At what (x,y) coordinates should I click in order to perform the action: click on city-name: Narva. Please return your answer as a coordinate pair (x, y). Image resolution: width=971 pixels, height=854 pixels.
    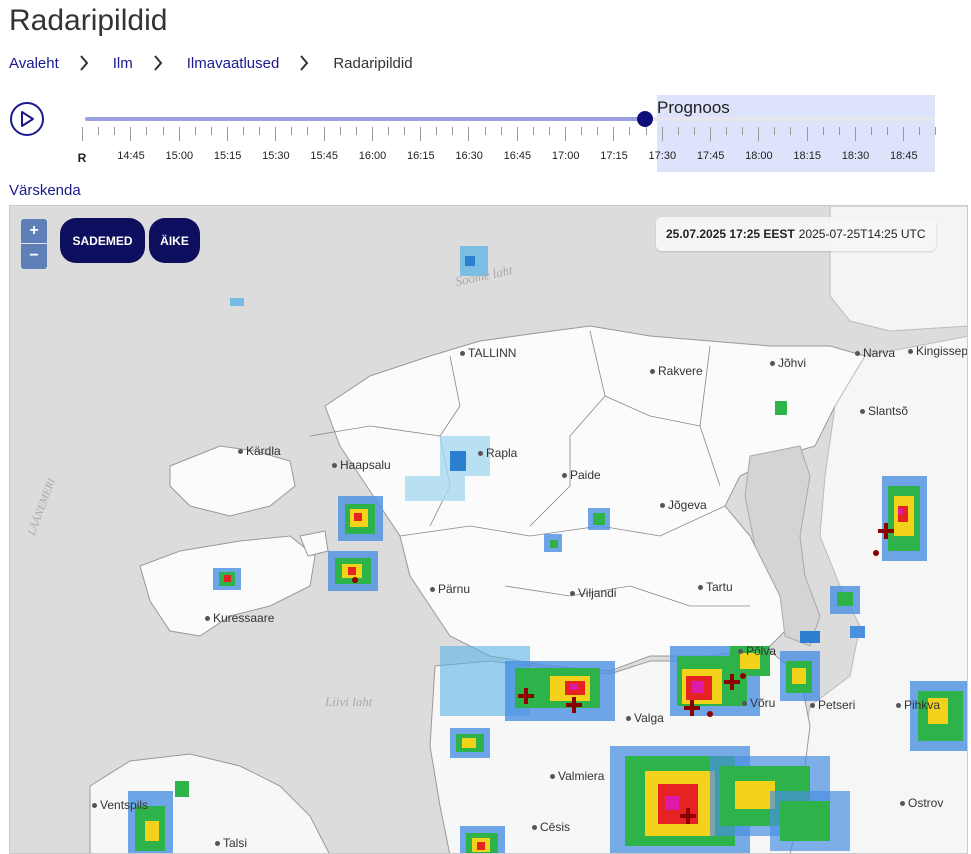
    Looking at the image, I should click on (879, 353).